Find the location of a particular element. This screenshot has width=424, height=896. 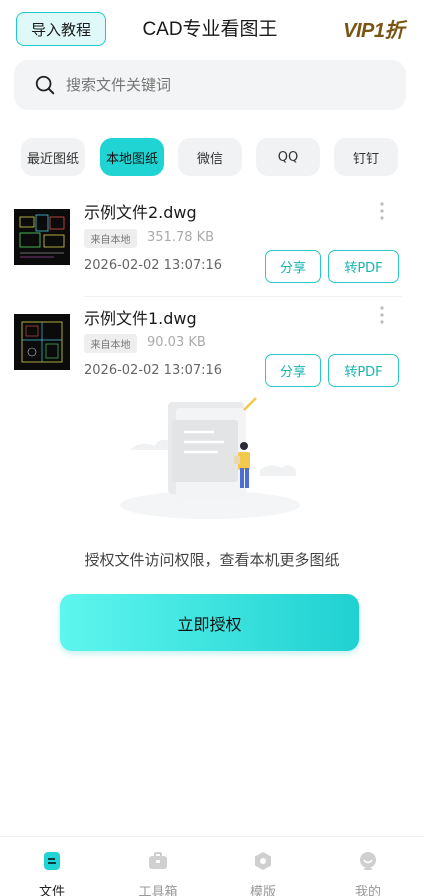

profile-icon is located at coordinates (368, 861).